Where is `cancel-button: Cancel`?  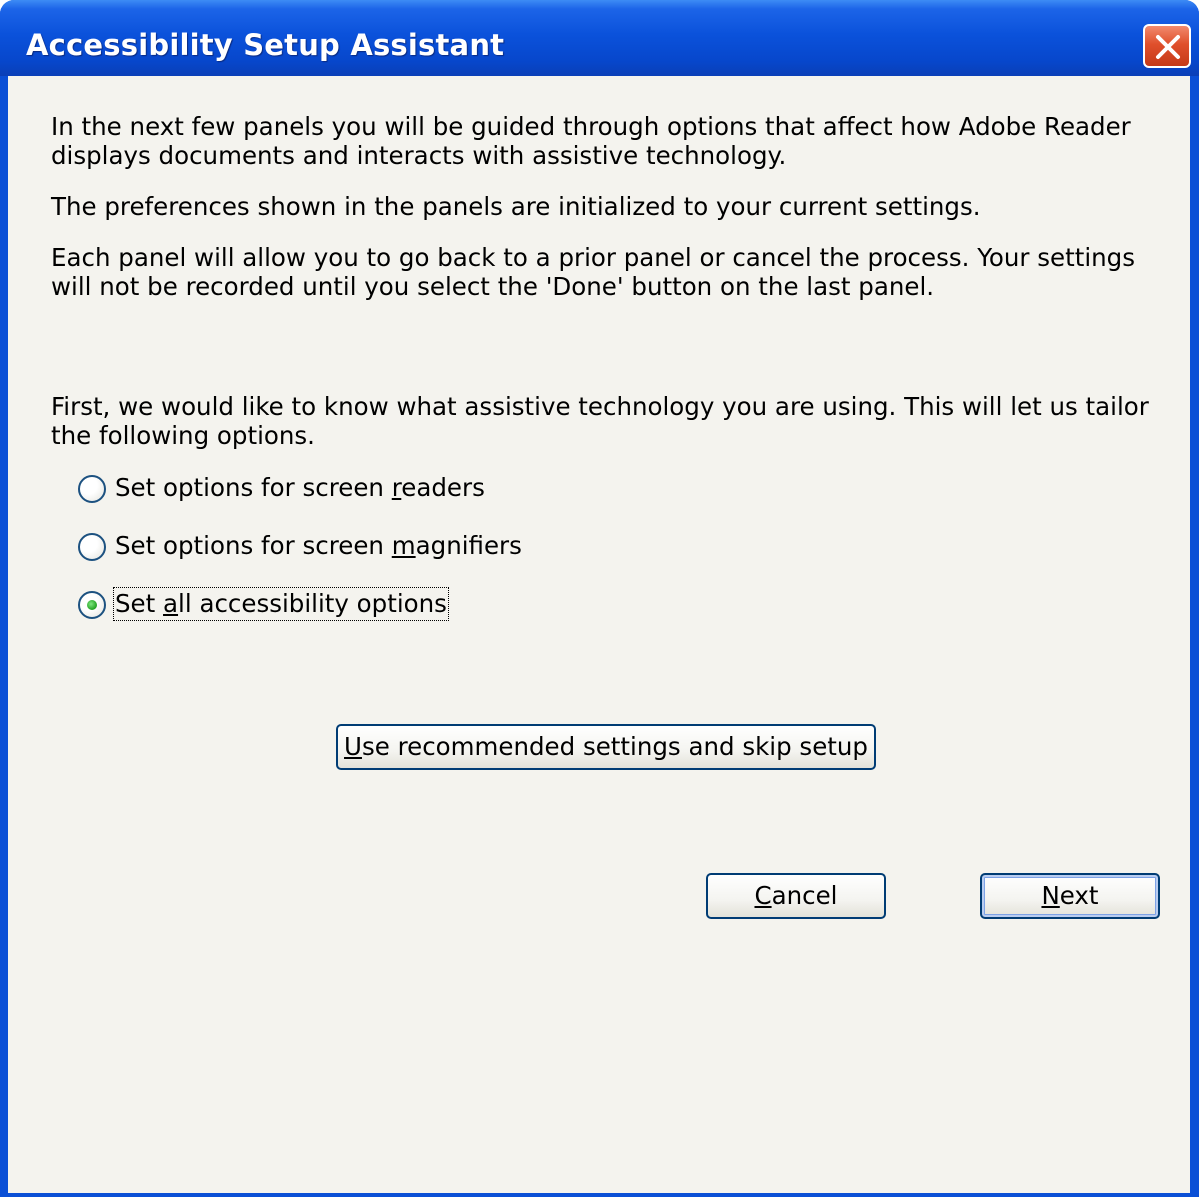 cancel-button: Cancel is located at coordinates (796, 896).